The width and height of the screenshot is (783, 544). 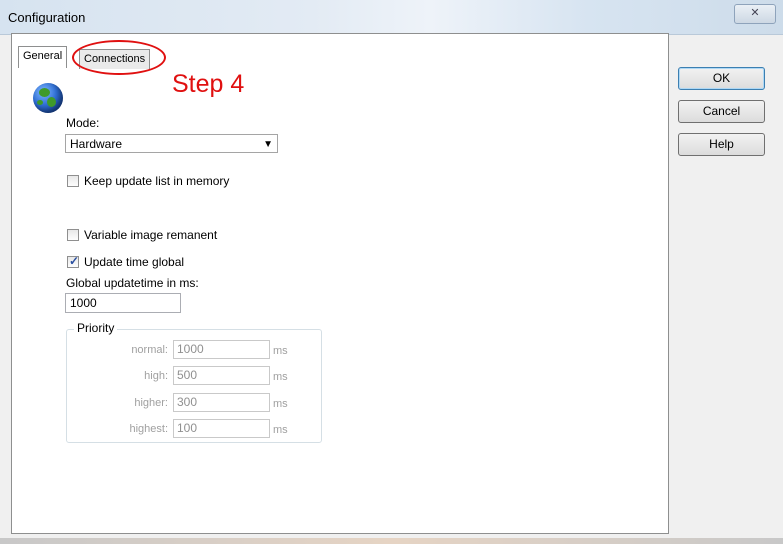 I want to click on window-title: Configuration, so click(x=47, y=17).